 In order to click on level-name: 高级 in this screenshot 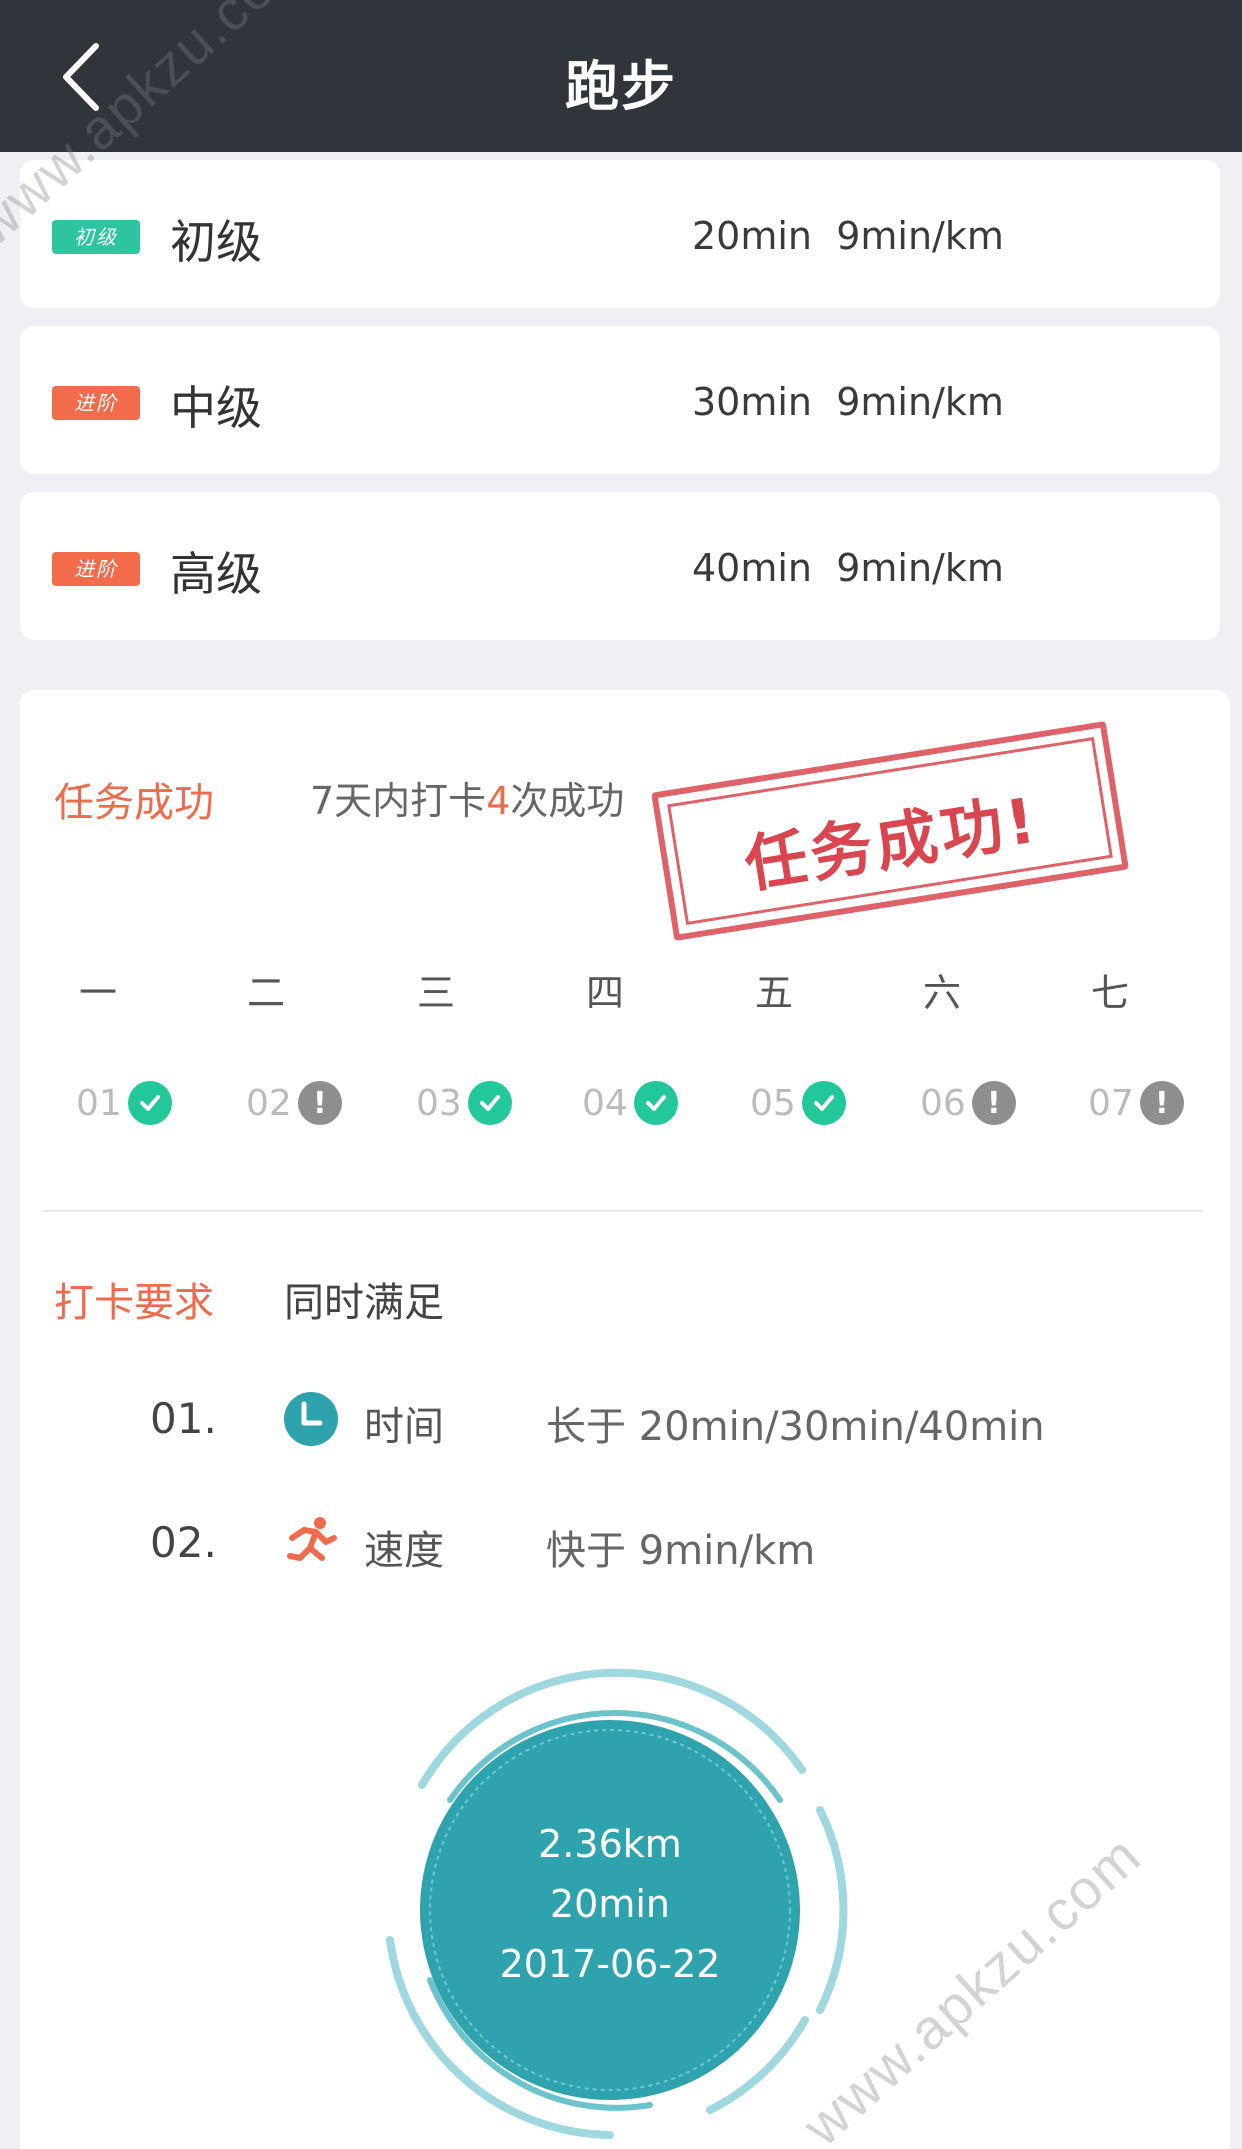, I will do `click(216, 574)`.